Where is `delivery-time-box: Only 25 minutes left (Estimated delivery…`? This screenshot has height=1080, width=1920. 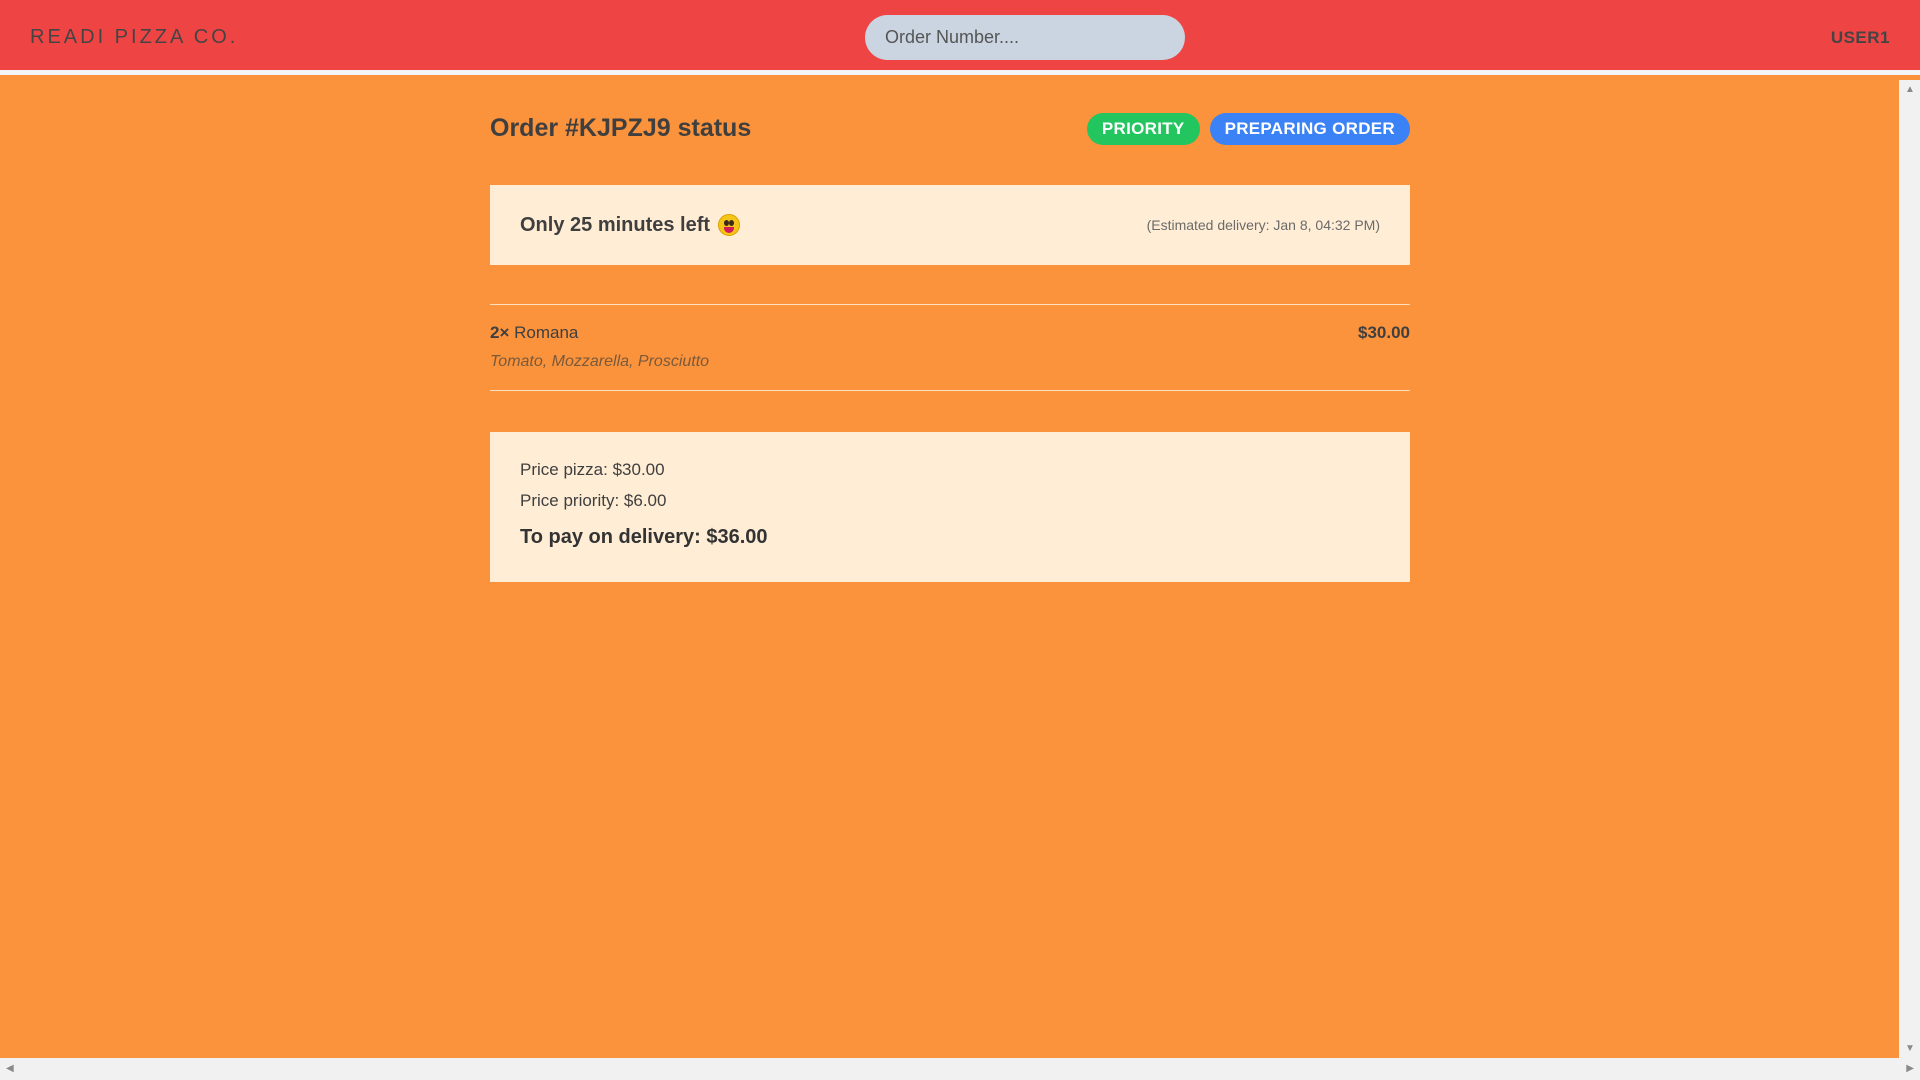
delivery-time-box: Only 25 minutes left (Estimated delivery… is located at coordinates (950, 225).